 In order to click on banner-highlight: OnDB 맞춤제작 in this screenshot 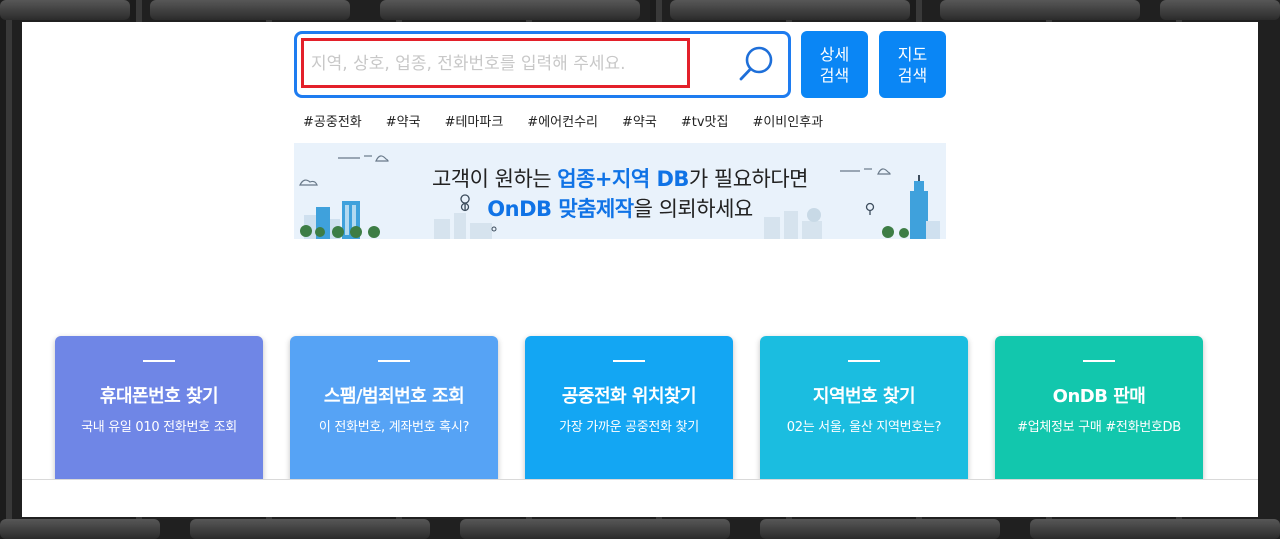, I will do `click(560, 209)`.